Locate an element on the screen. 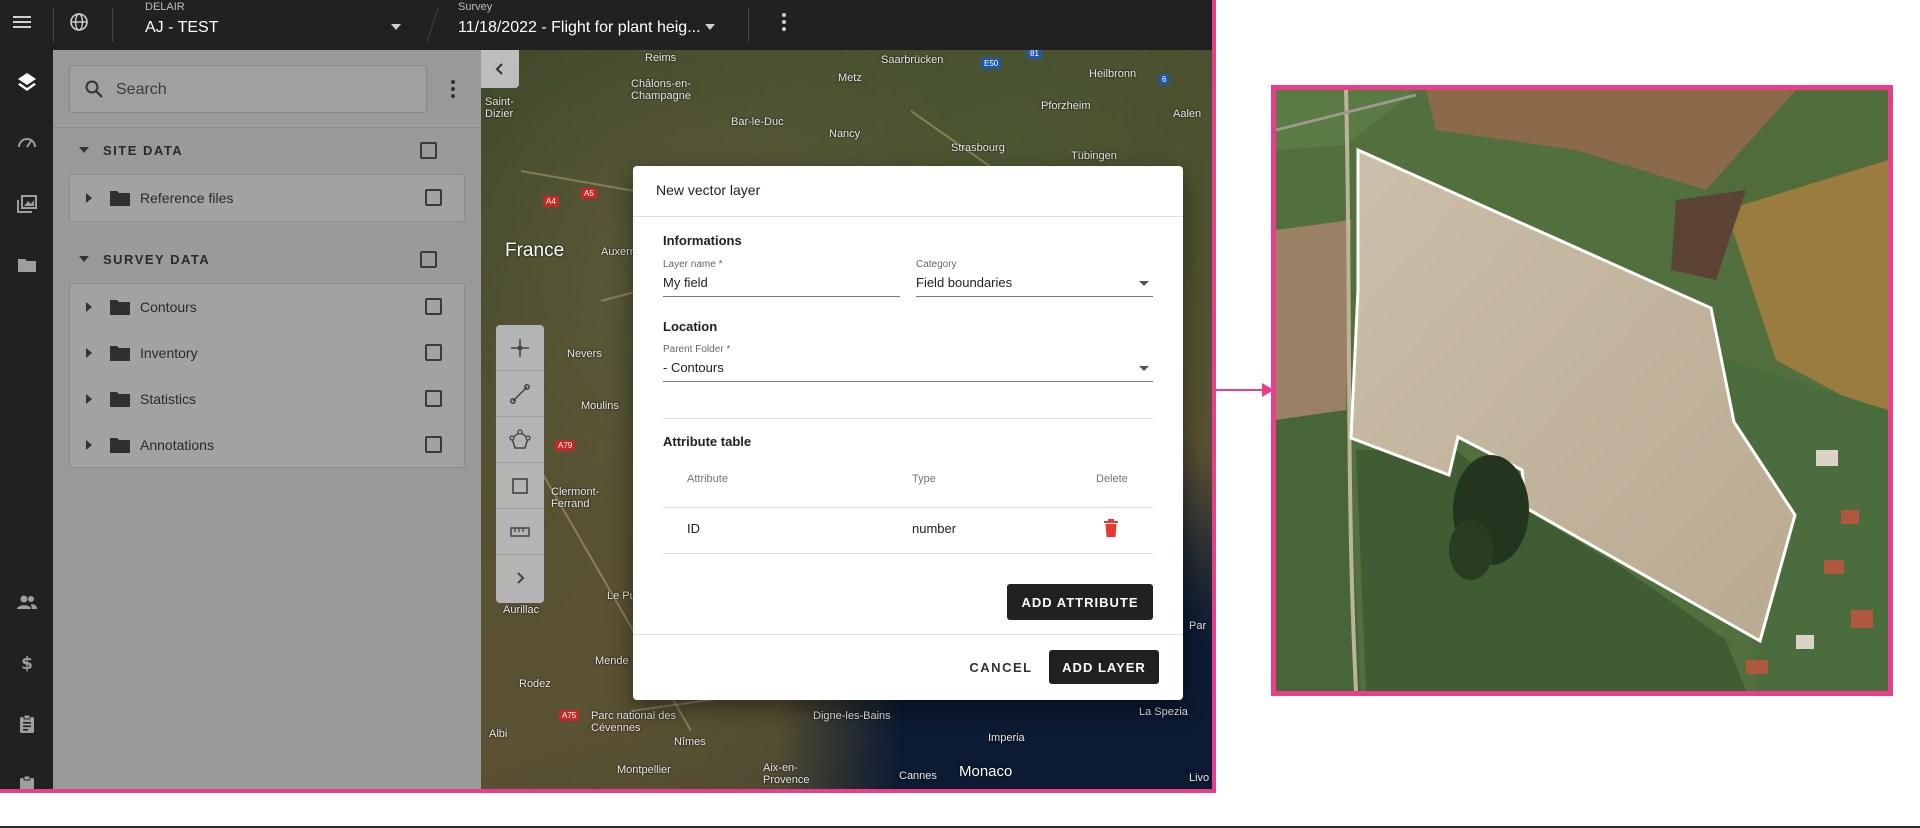 The image size is (1920, 828). caret-down-icon is located at coordinates (84, 259).